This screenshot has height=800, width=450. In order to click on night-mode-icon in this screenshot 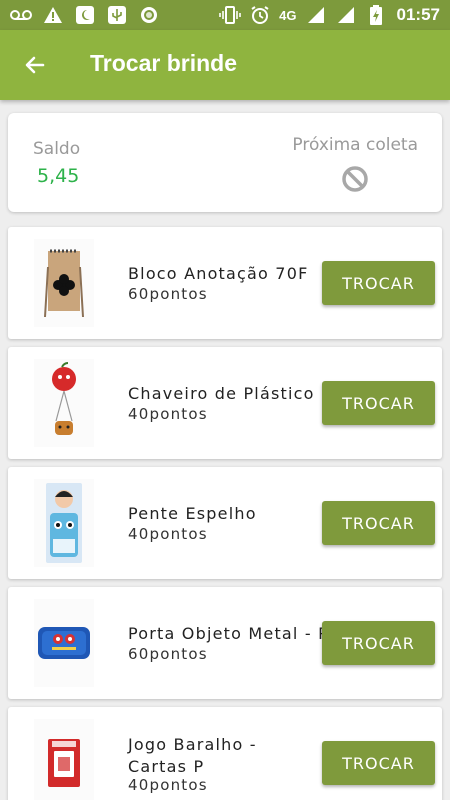, I will do `click(85, 15)`.